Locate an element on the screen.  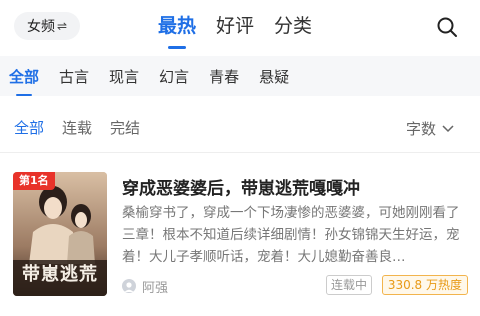
filter-completed: 完结 is located at coordinates (125, 127).